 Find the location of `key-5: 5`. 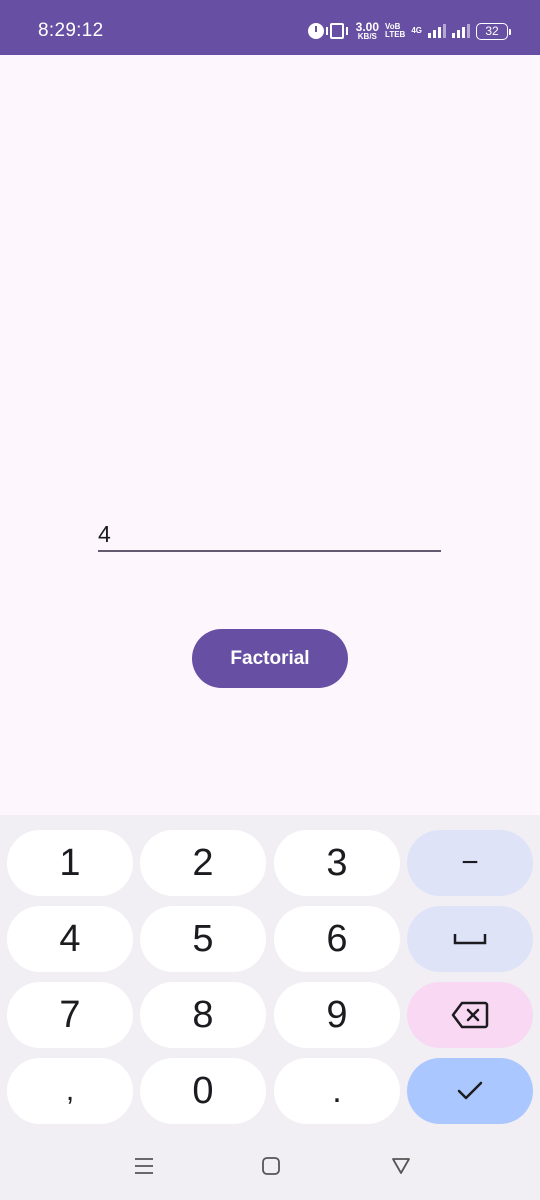

key-5: 5 is located at coordinates (203, 939).